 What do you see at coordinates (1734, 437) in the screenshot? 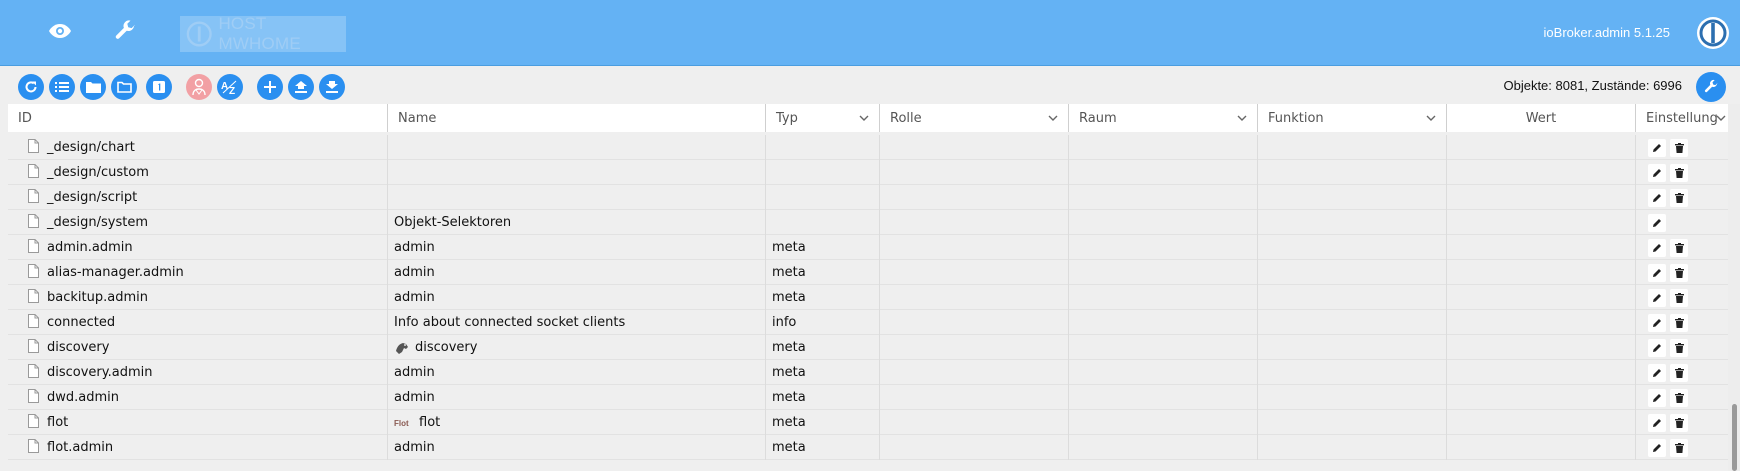
I see `scrollbar-thumb` at bounding box center [1734, 437].